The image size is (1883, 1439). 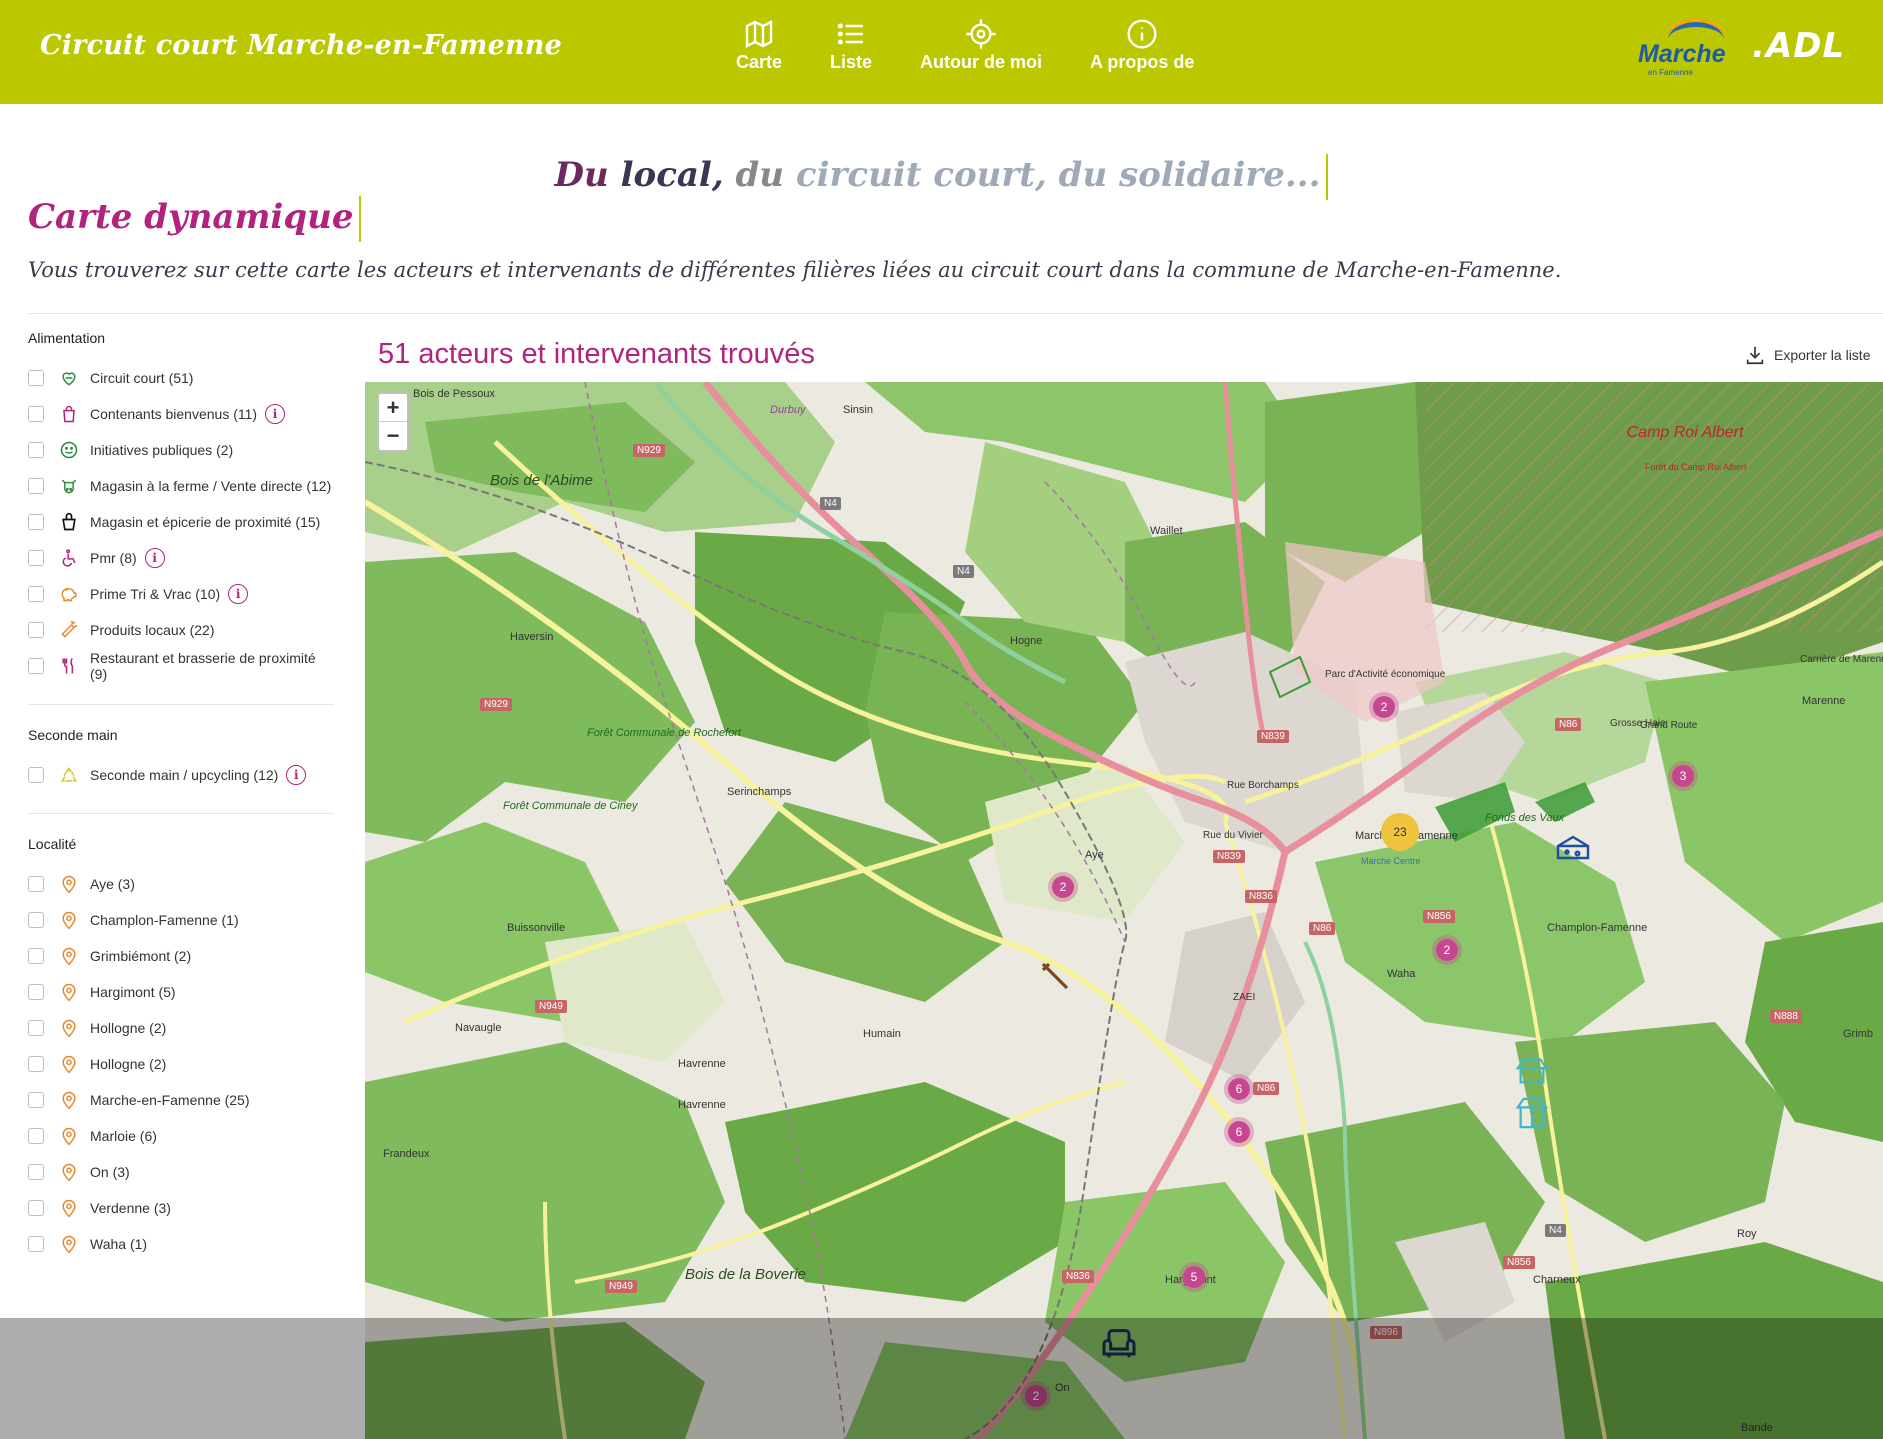 What do you see at coordinates (170, 1100) in the screenshot?
I see `filter-label: Marche-en-Famenne (25)` at bounding box center [170, 1100].